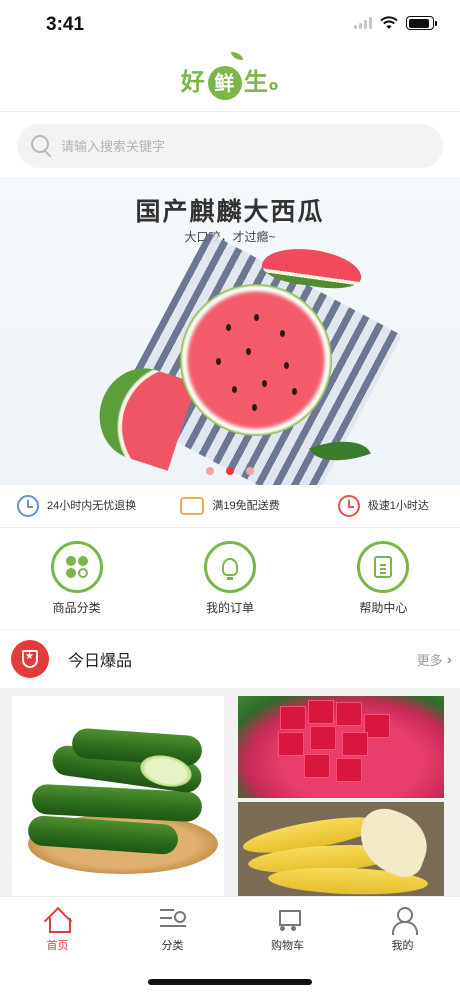 The height and width of the screenshot is (996, 460). I want to click on status-time: 3:41, so click(65, 24).